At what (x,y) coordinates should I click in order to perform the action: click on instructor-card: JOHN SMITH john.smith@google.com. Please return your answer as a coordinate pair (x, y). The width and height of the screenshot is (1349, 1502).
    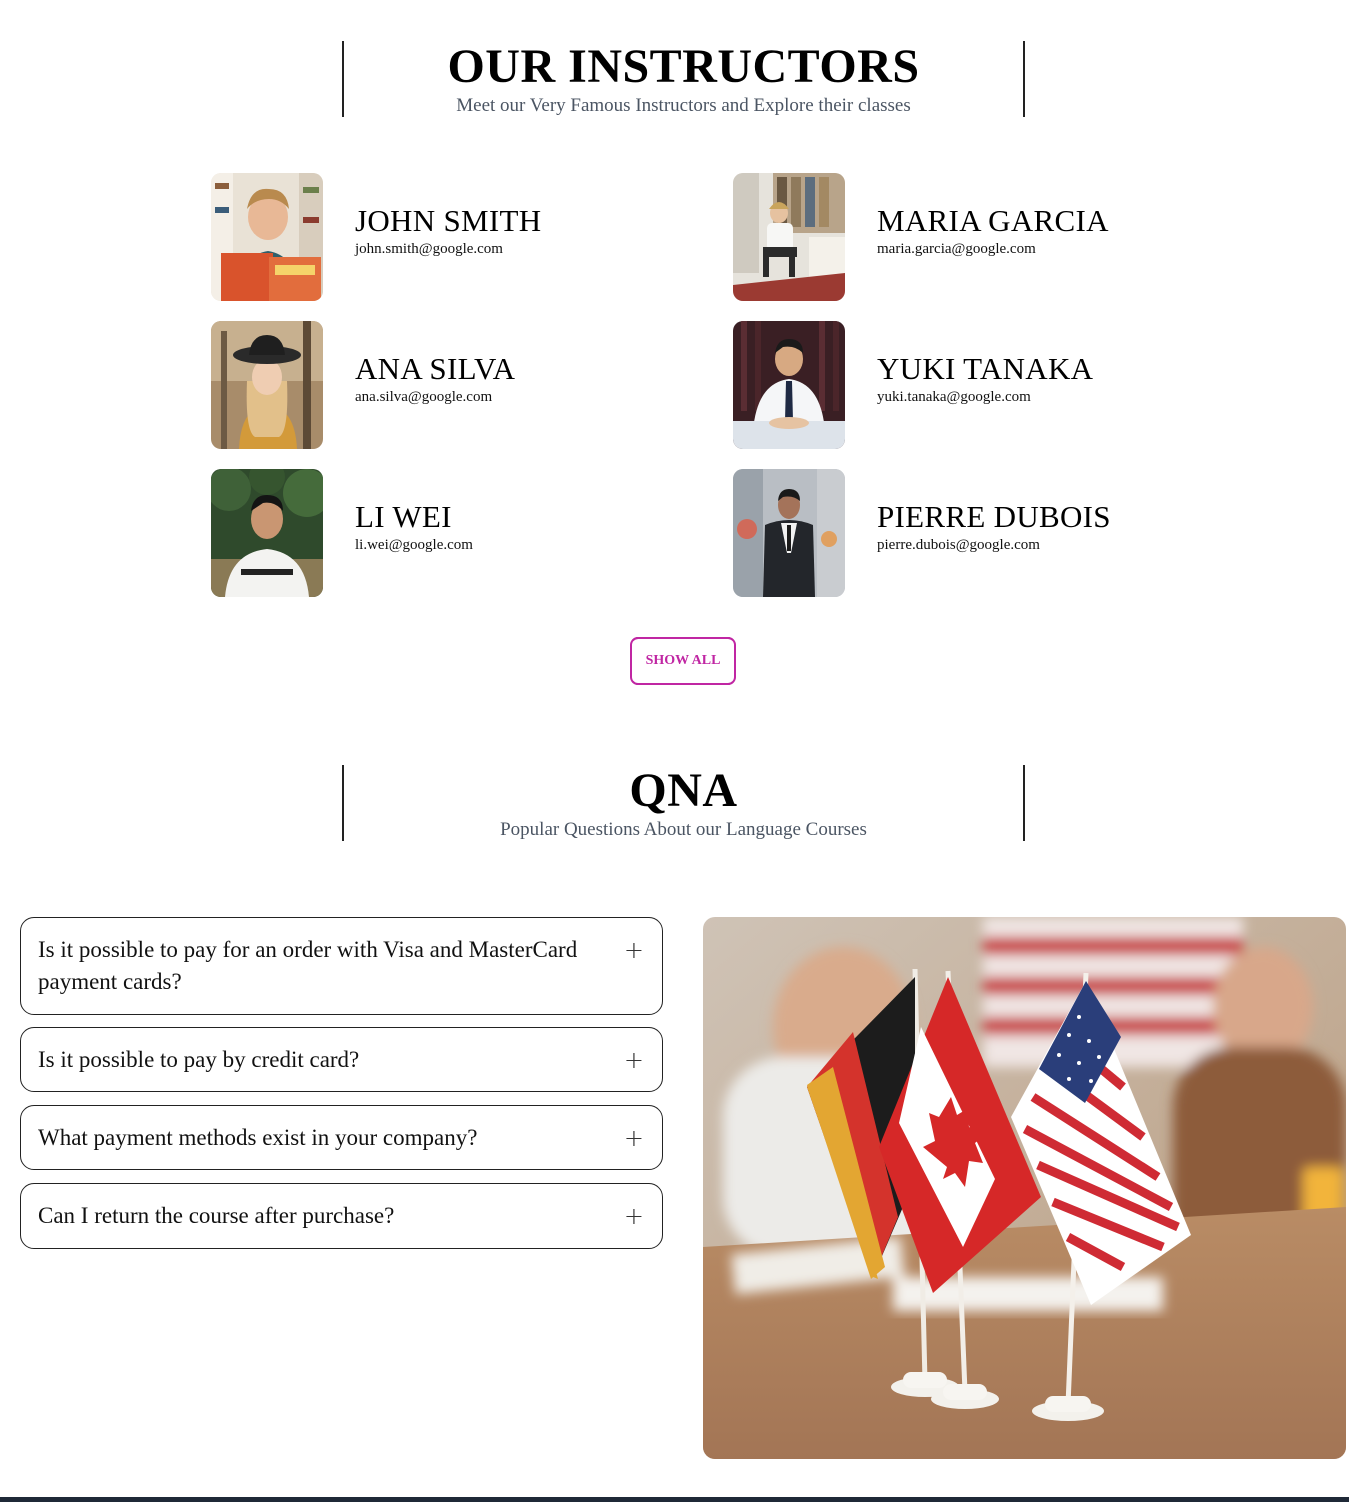
    Looking at the image, I should click on (446, 237).